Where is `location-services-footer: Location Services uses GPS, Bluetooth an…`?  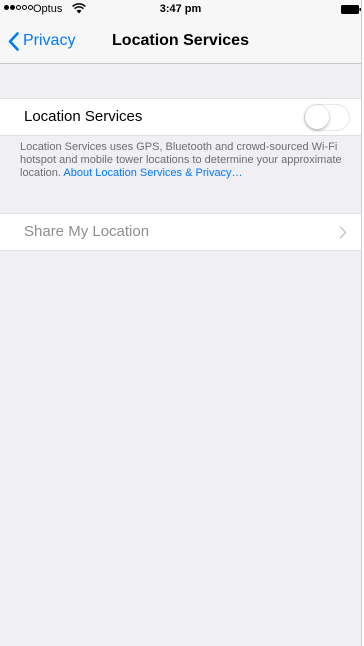
location-services-footer: Location Services uses GPS, Bluetooth an… is located at coordinates (185, 160).